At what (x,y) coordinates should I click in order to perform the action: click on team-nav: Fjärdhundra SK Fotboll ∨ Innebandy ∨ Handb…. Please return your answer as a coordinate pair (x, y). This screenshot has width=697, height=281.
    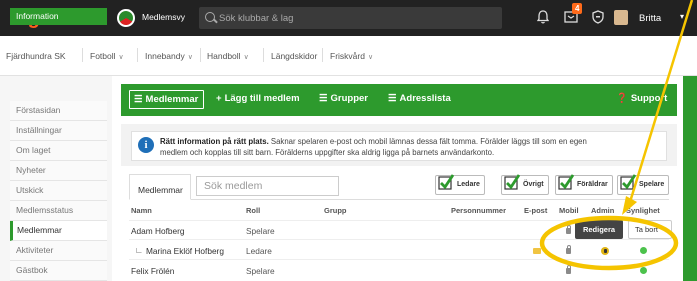
    Looking at the image, I should click on (348, 56).